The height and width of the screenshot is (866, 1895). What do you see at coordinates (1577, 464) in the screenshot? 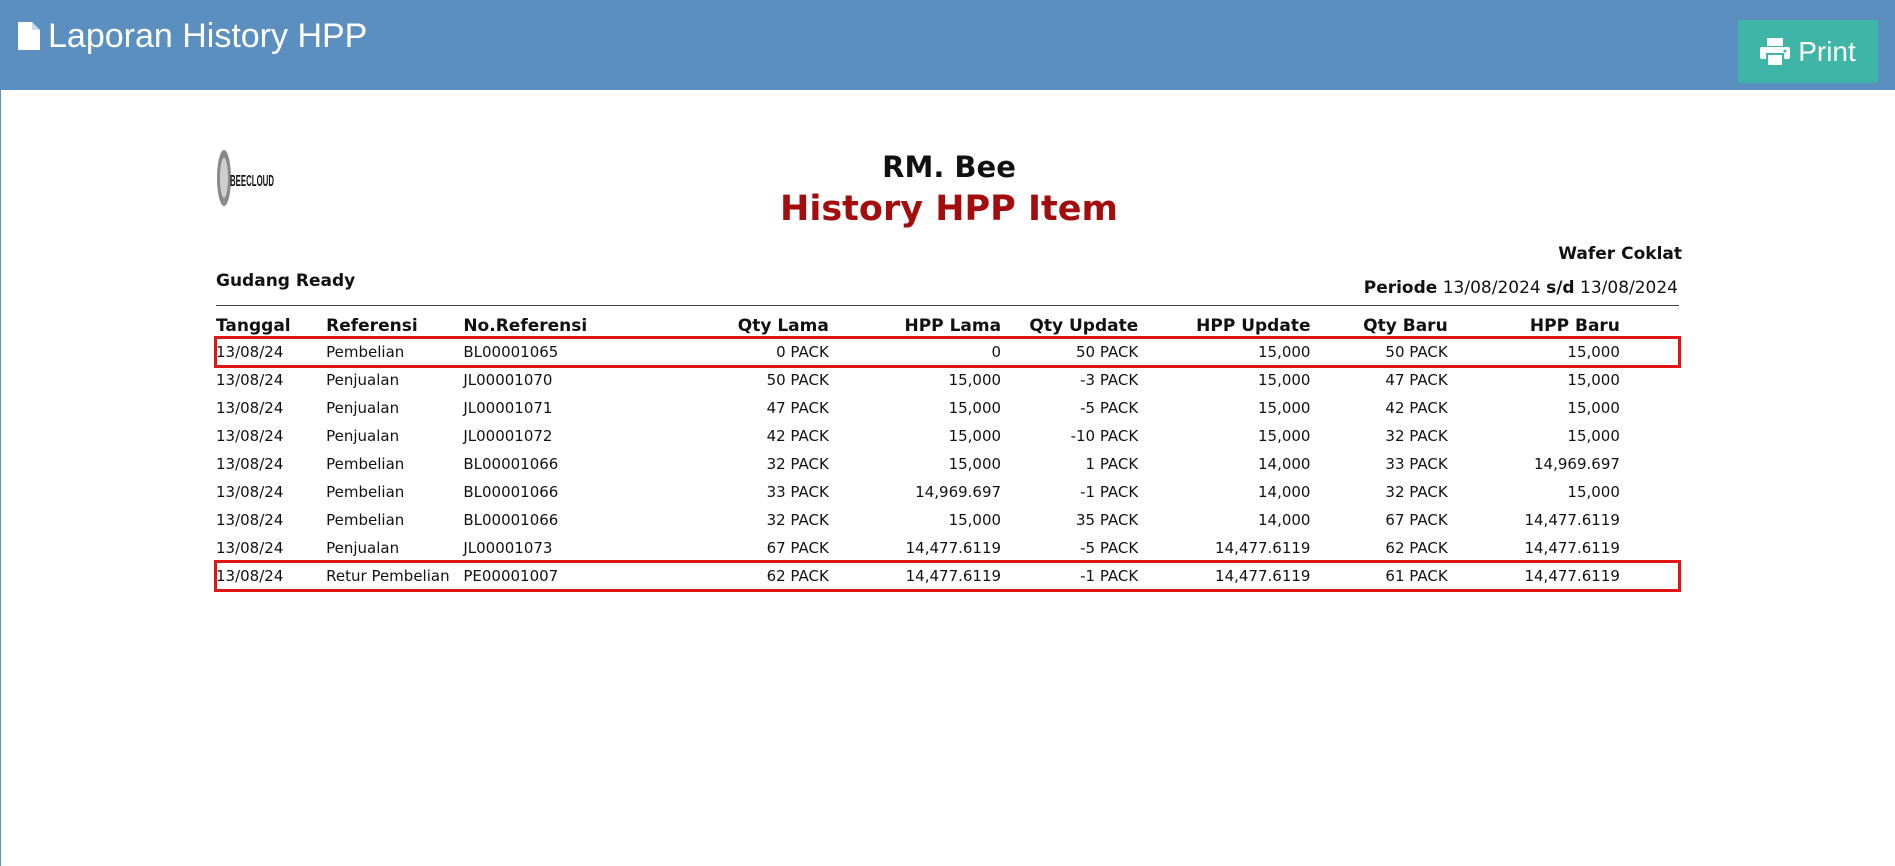
I see `cell-hpp-baru: 14,969.697` at bounding box center [1577, 464].